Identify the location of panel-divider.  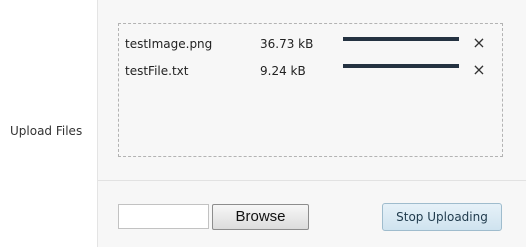
(312, 180).